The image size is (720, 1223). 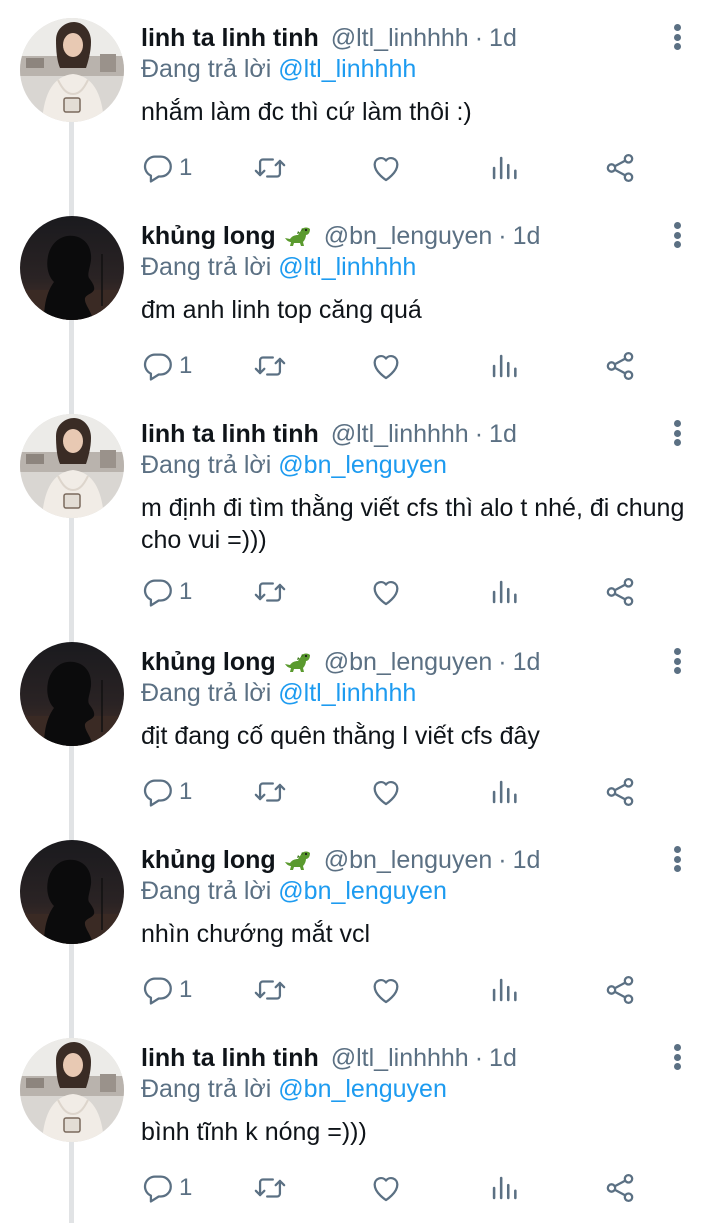 What do you see at coordinates (340, 736) in the screenshot?
I see `tweet-text: địt đang cố quên thằng l viết cfs đây` at bounding box center [340, 736].